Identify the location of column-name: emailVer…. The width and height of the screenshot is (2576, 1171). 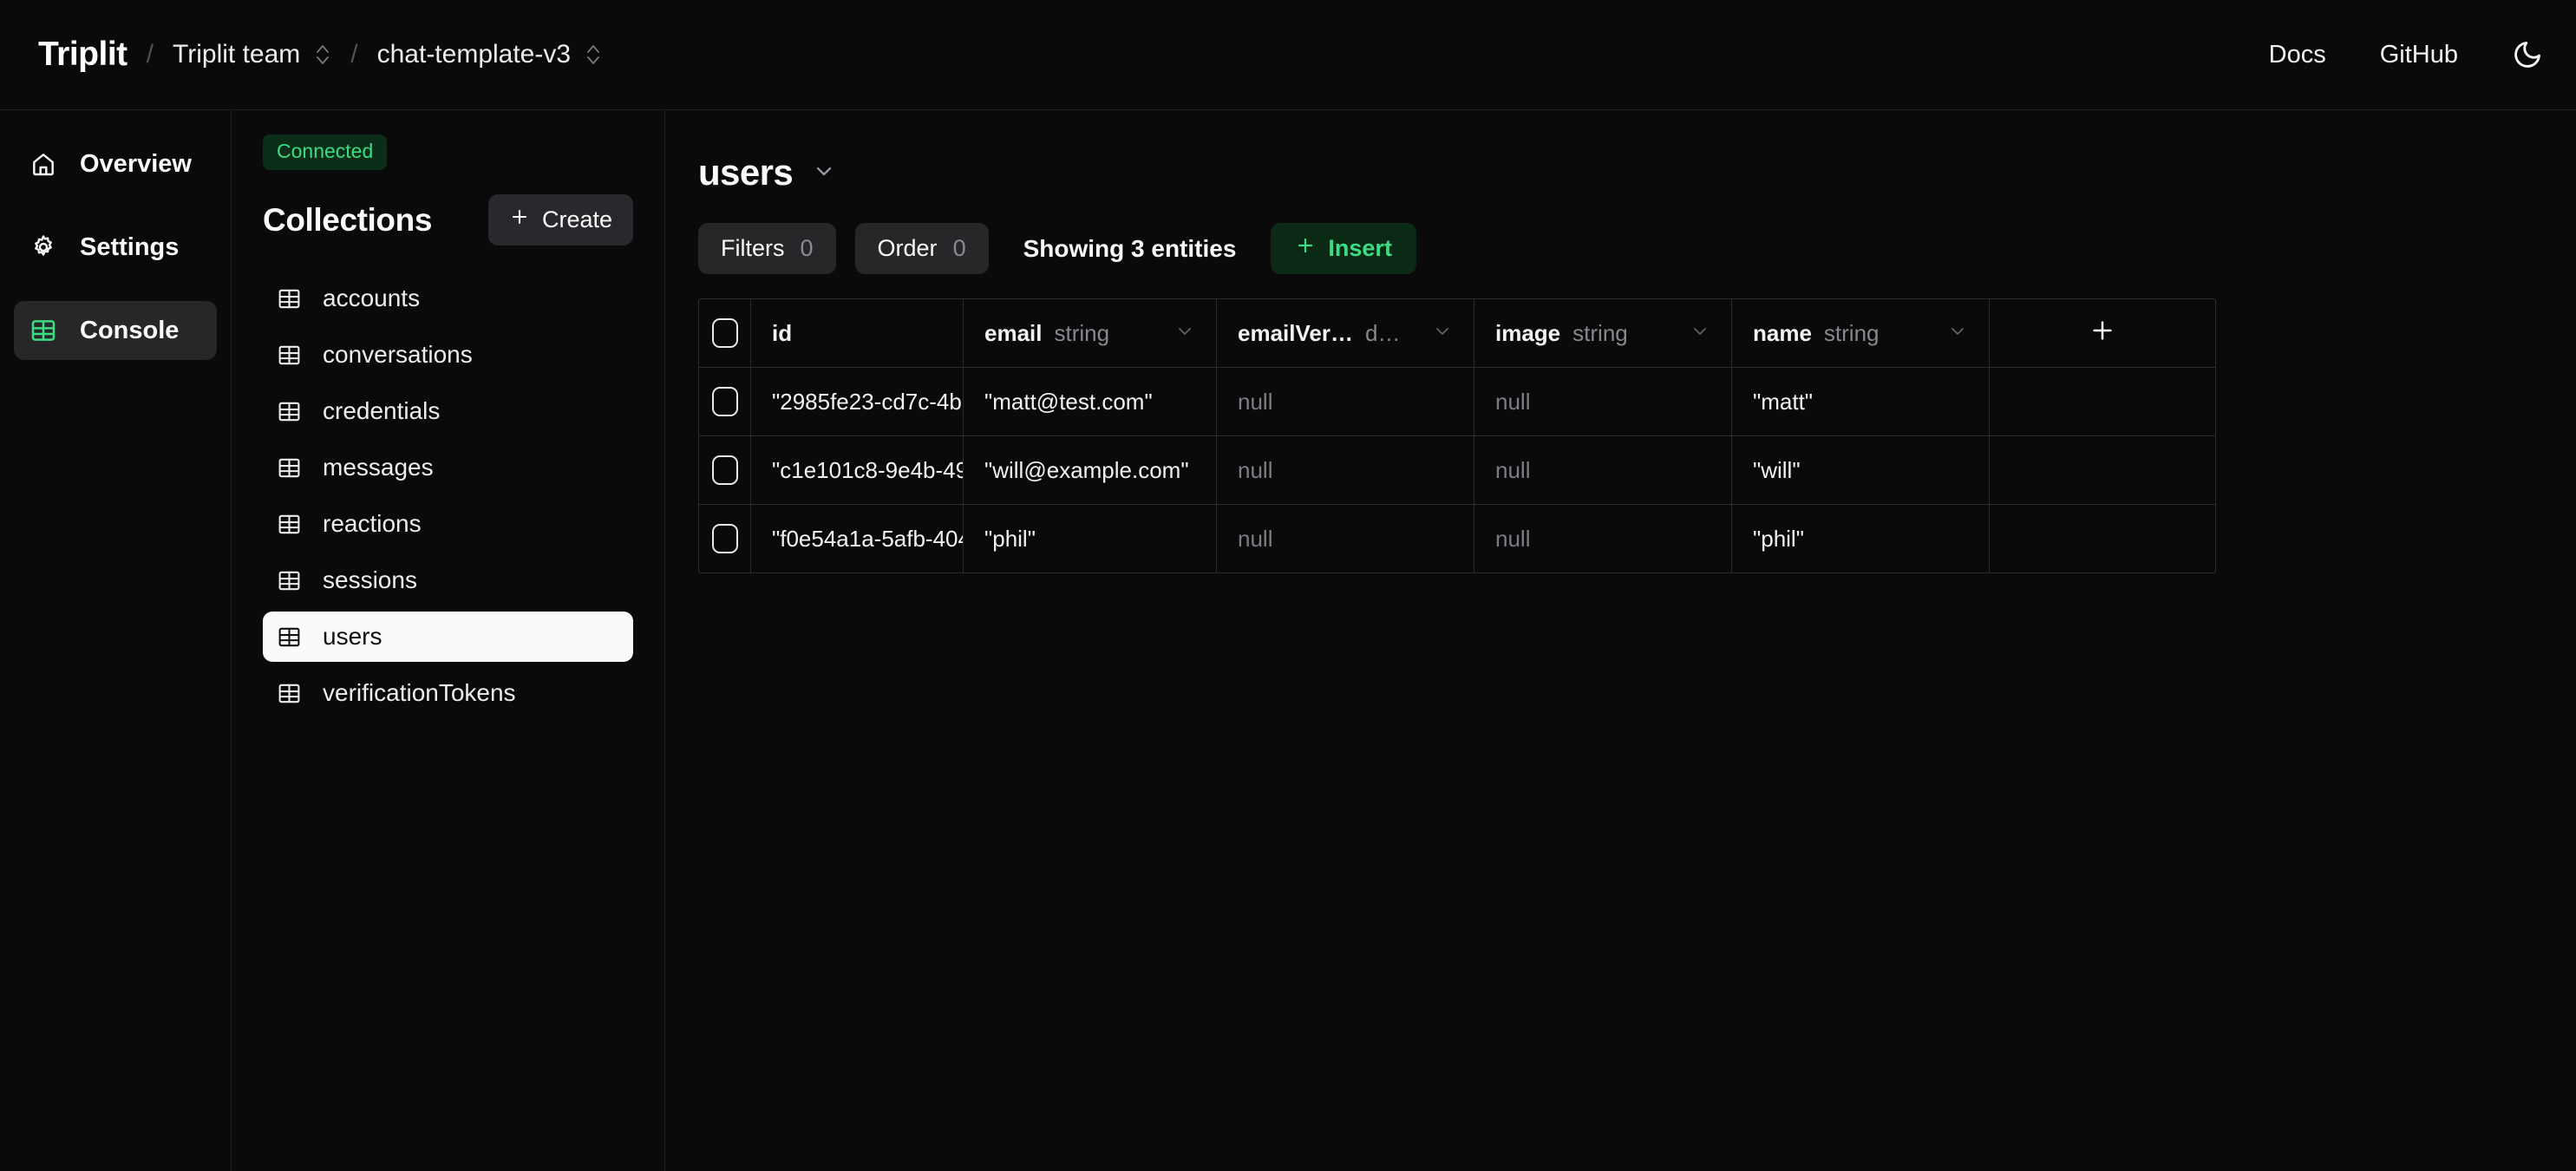
(1295, 333).